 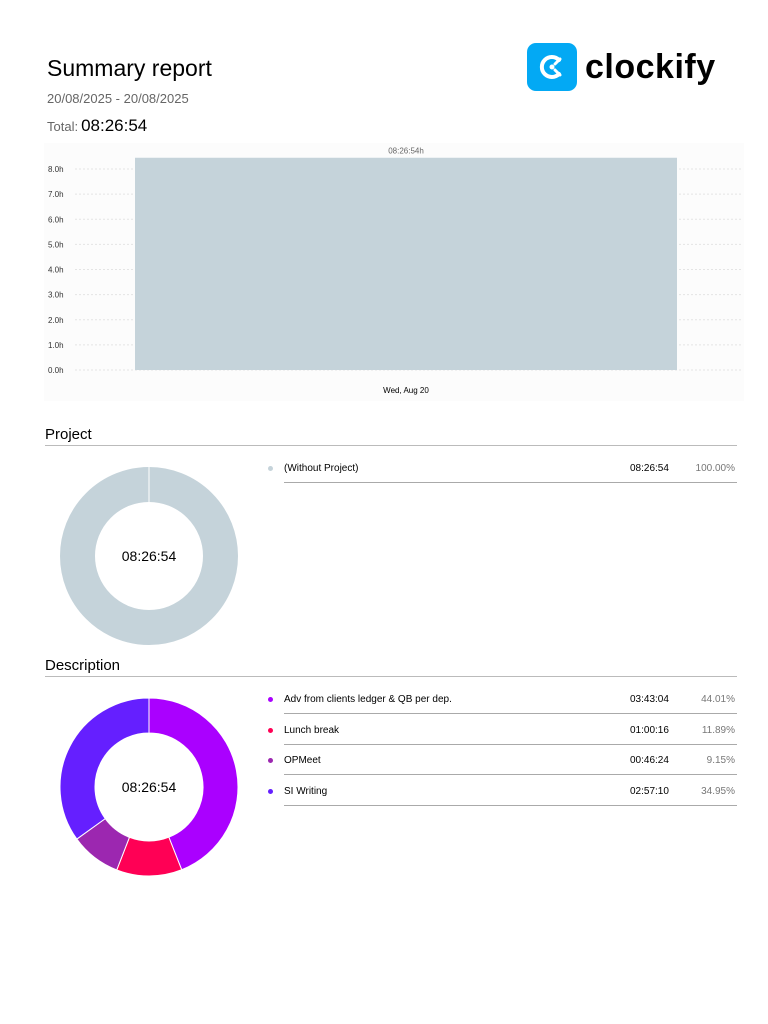 What do you see at coordinates (718, 730) in the screenshot?
I see `row-percent: 11.89%` at bounding box center [718, 730].